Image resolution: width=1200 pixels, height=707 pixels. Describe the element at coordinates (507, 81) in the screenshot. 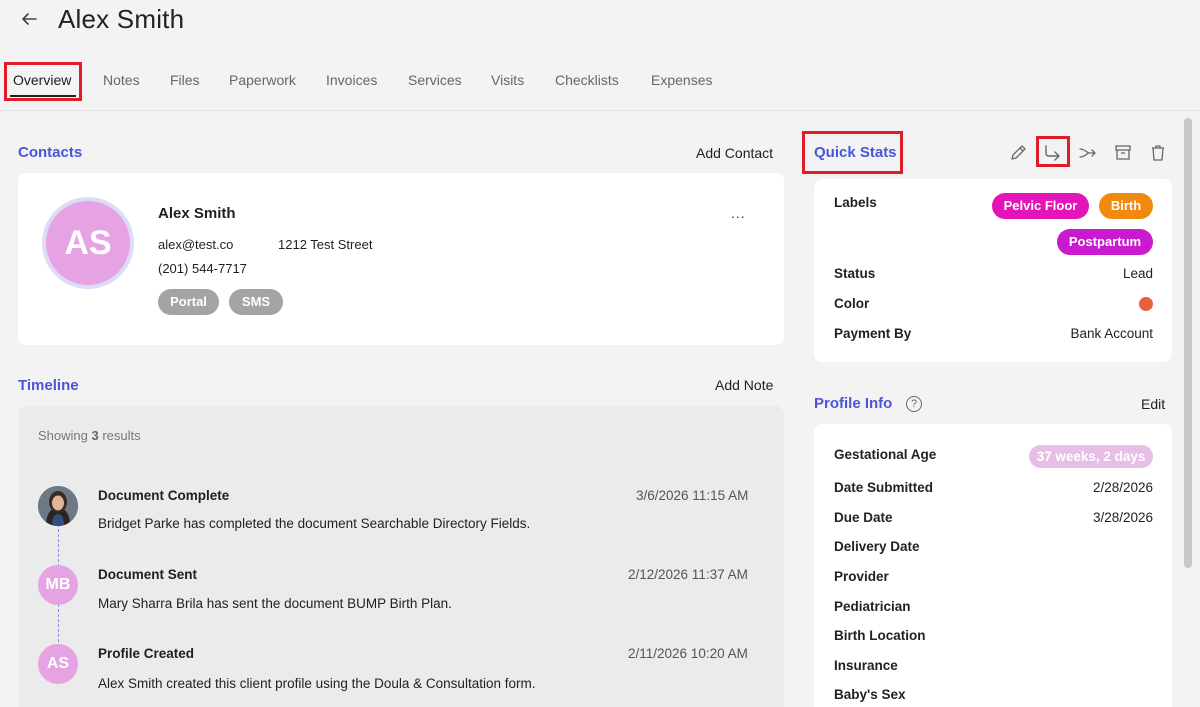

I see `tab-visits: Visits` at that location.